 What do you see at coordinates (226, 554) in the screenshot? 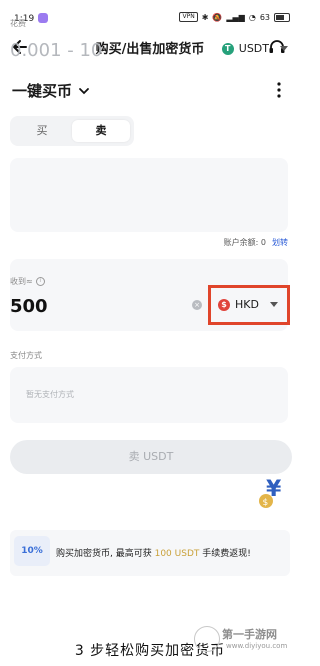
I see `promo-text-after: 手续费返现!` at bounding box center [226, 554].